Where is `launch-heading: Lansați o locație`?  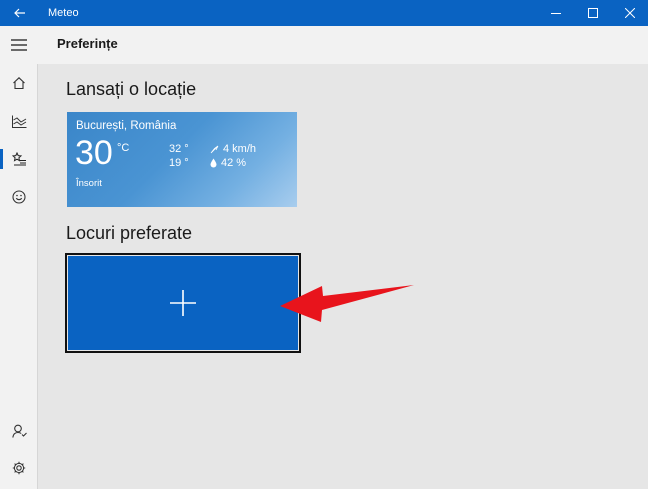
launch-heading: Lansați o locație is located at coordinates (131, 89).